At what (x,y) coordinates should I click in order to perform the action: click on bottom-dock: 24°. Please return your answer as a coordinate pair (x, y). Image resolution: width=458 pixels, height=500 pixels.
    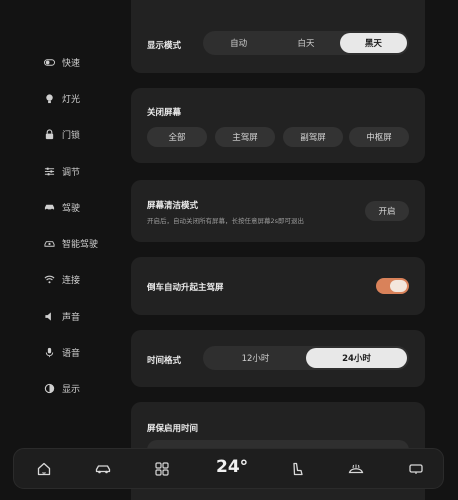
    Looking at the image, I should click on (228, 468).